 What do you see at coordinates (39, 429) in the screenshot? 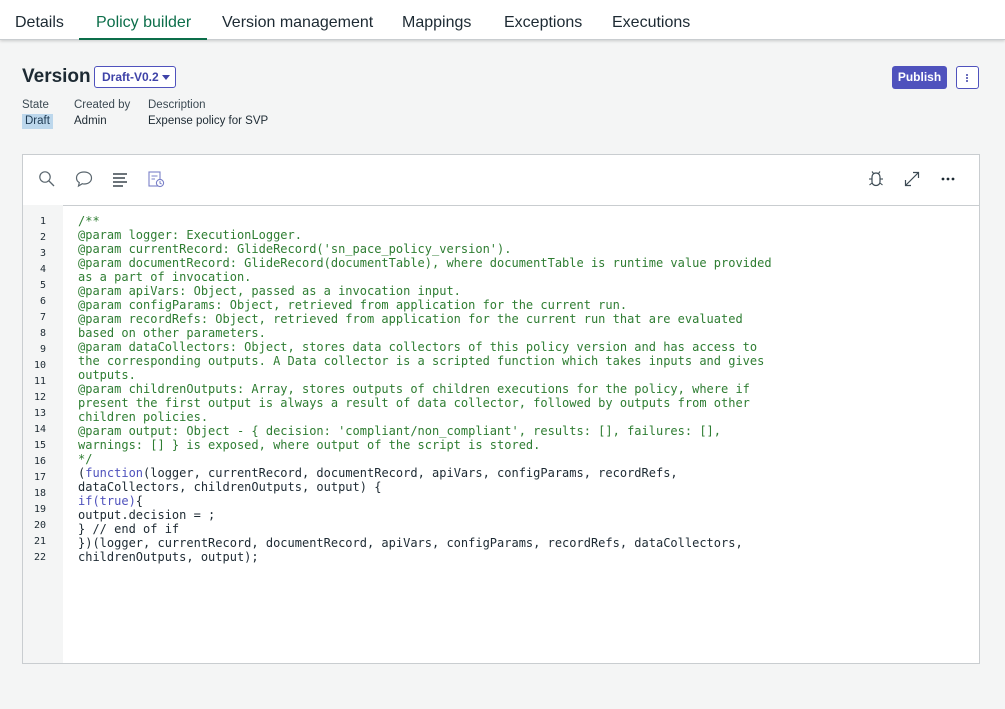
I see `line-number: 14` at bounding box center [39, 429].